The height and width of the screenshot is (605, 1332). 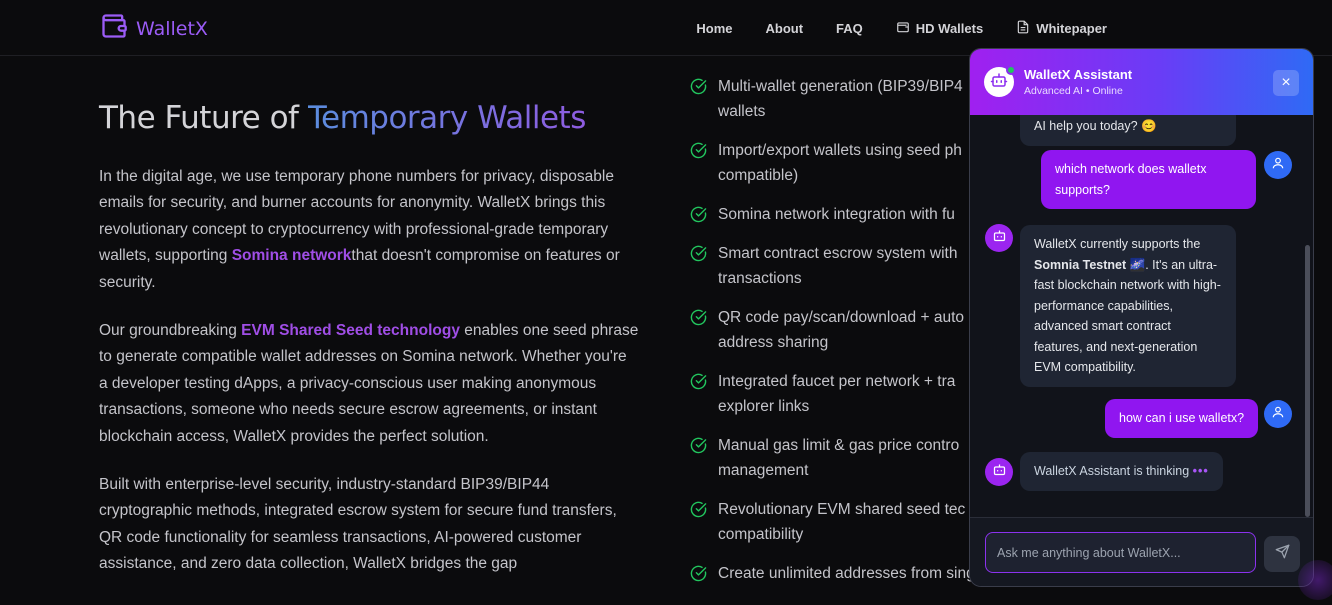 What do you see at coordinates (1307, 381) in the screenshot?
I see `scrollbar-thumb` at bounding box center [1307, 381].